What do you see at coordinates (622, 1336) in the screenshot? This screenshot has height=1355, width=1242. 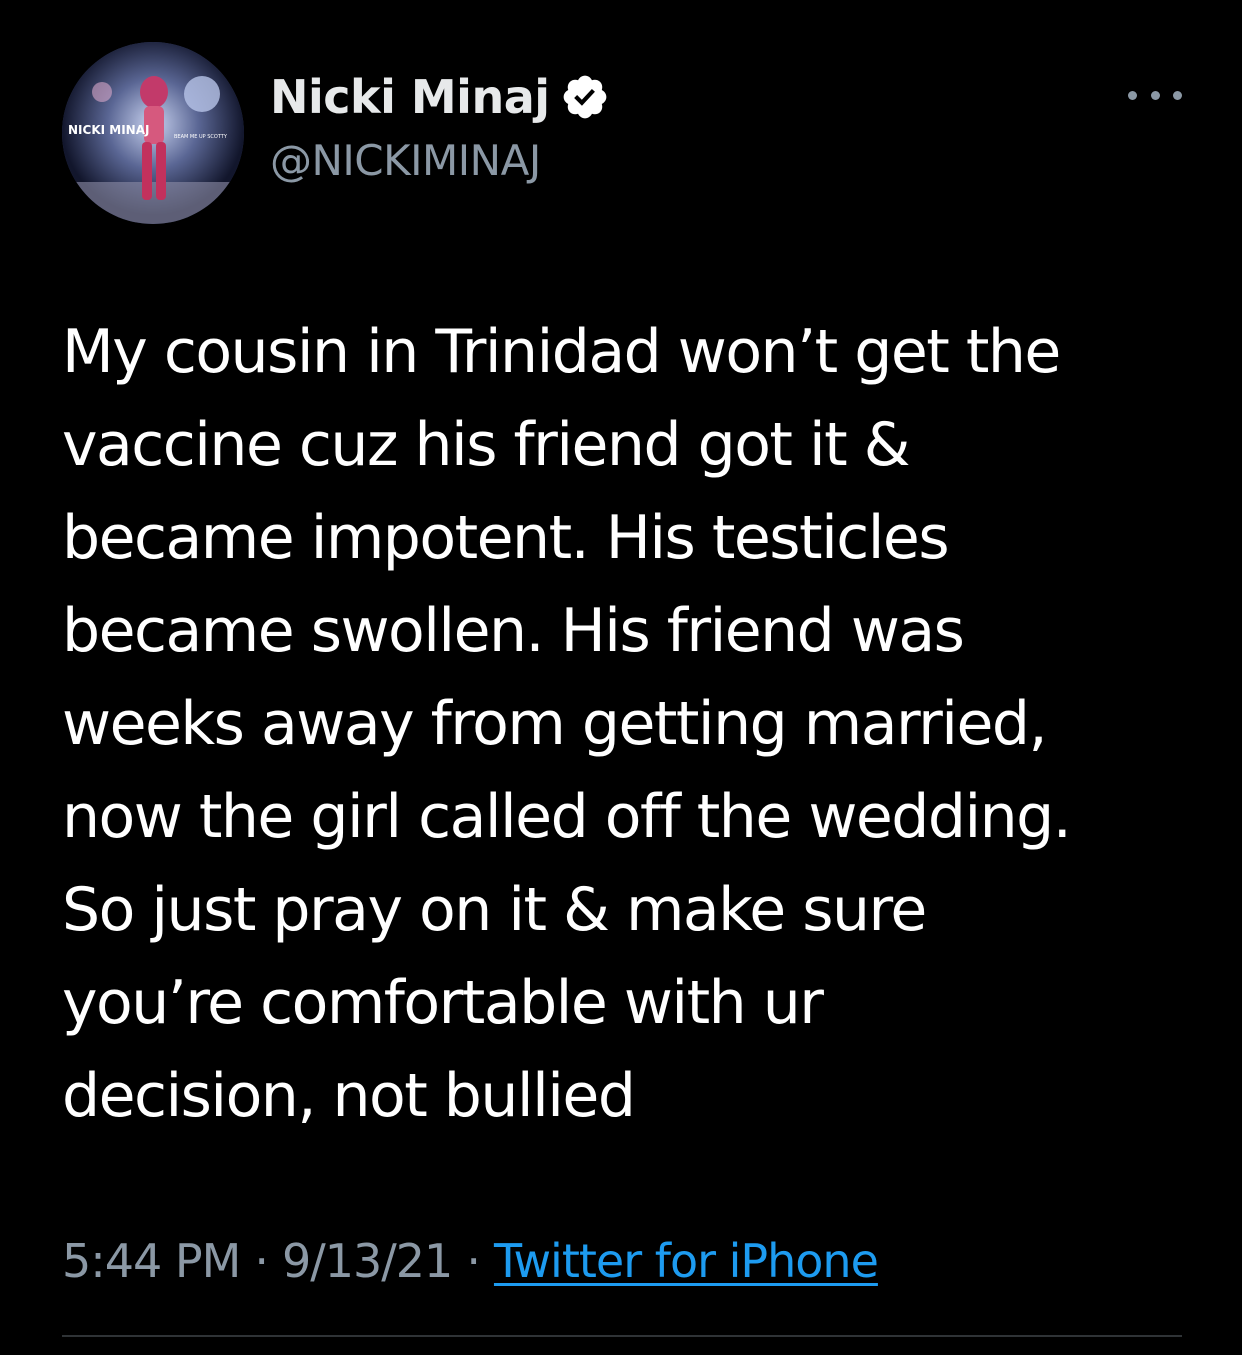 I see `divider` at bounding box center [622, 1336].